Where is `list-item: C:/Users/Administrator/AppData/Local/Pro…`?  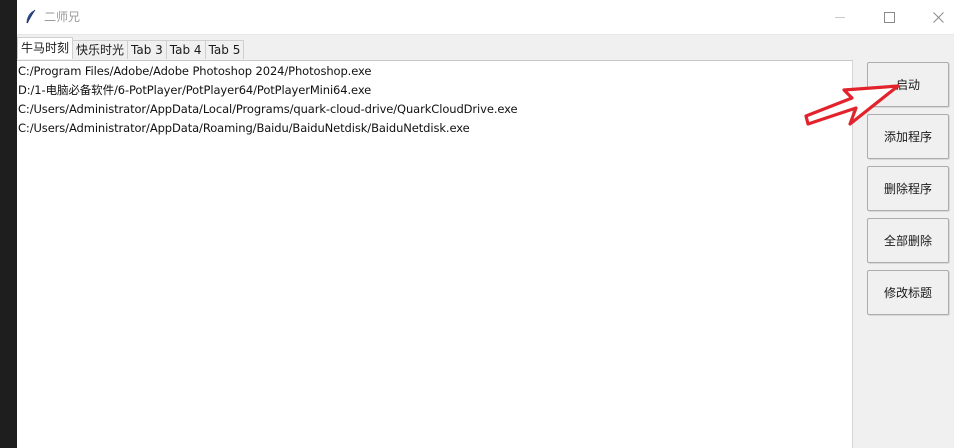 list-item: C:/Users/Administrator/AppData/Local/Pro… is located at coordinates (434, 109).